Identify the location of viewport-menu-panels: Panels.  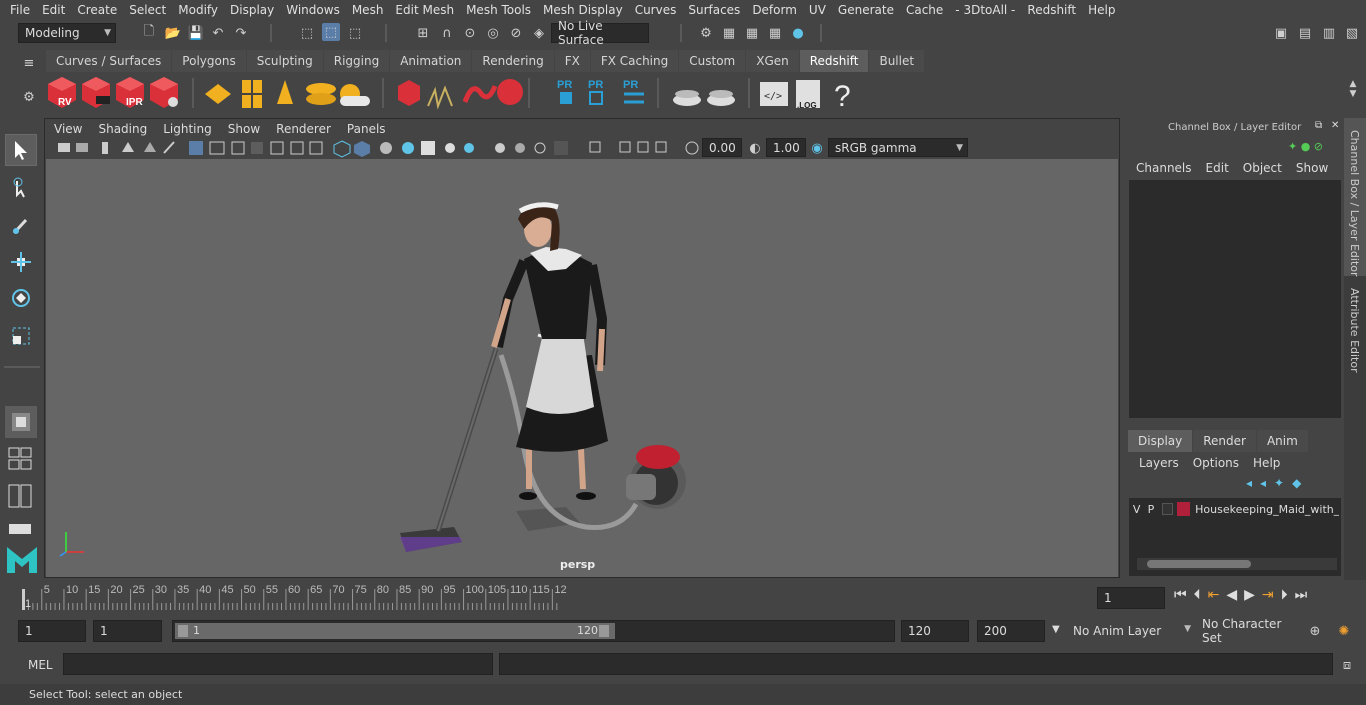
(370, 129).